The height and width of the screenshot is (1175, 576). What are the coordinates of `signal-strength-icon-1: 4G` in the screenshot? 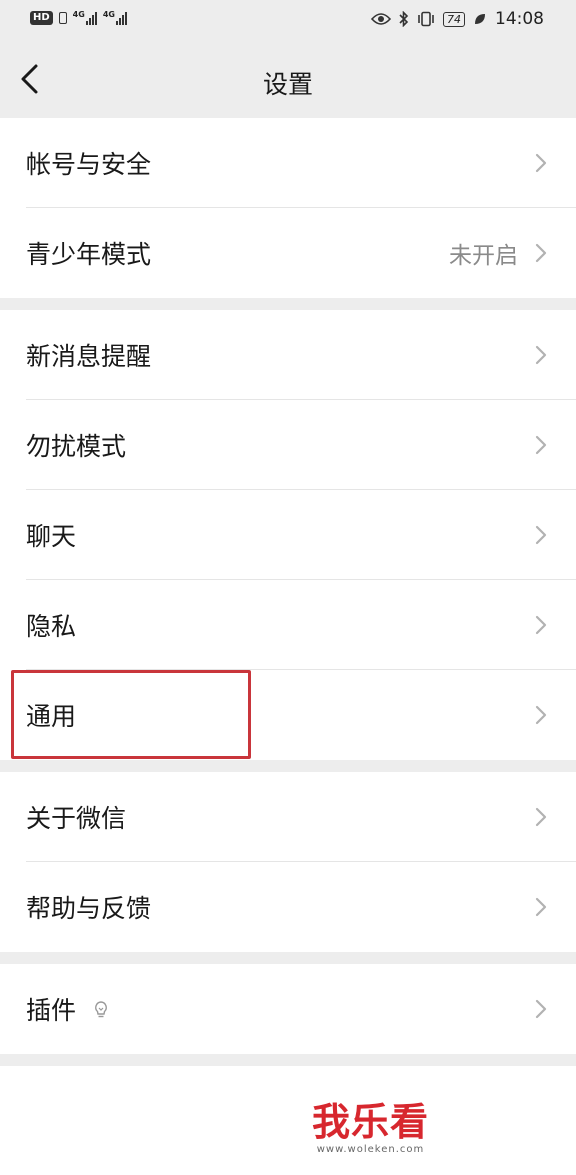 It's located at (85, 18).